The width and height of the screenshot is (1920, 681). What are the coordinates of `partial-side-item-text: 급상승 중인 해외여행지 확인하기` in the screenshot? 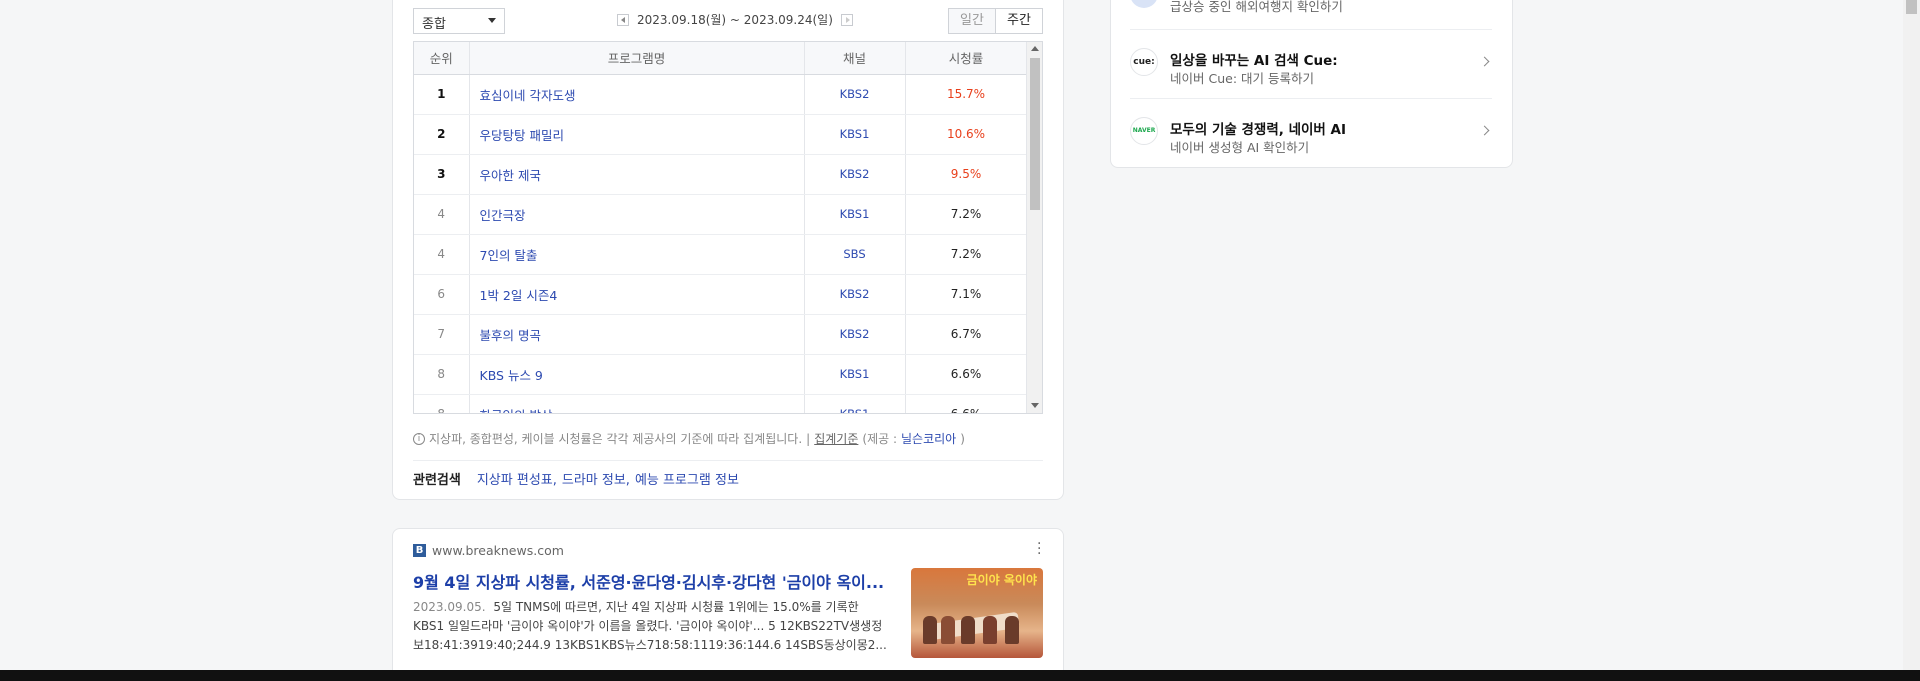 It's located at (1256, 7).